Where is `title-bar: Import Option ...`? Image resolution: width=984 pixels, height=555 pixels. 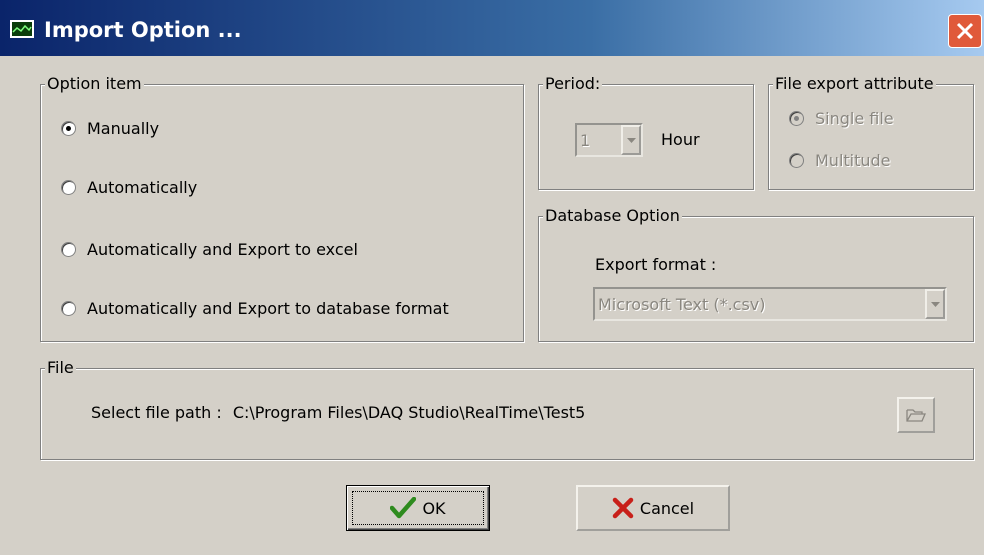 title-bar: Import Option ... is located at coordinates (492, 28).